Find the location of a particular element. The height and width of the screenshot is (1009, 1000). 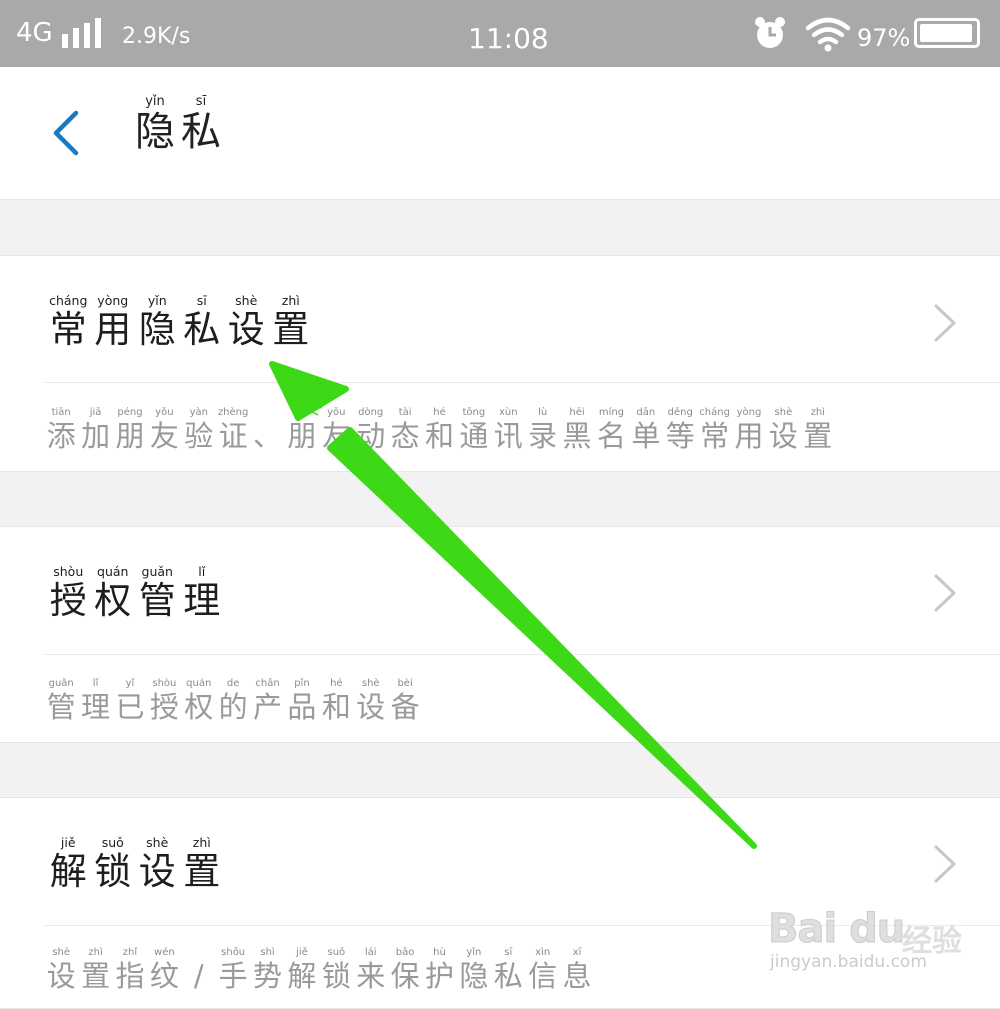

pinyin is located at coordinates (198, 953).